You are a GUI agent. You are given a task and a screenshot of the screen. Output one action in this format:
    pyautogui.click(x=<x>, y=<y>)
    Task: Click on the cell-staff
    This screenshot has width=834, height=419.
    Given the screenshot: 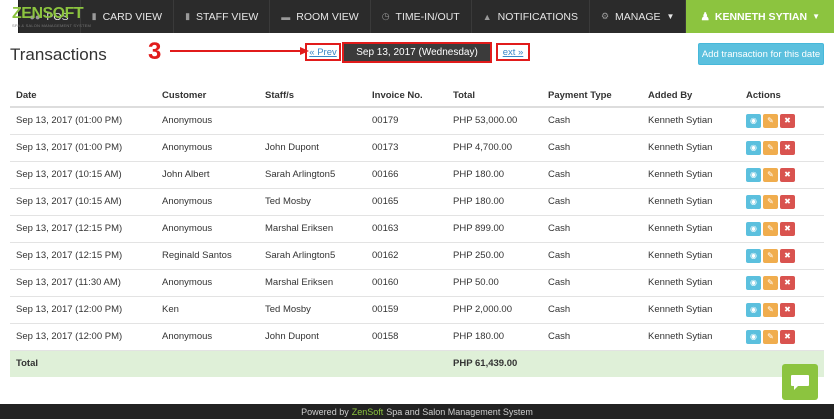 What is the action you would take?
    pyautogui.click(x=312, y=120)
    